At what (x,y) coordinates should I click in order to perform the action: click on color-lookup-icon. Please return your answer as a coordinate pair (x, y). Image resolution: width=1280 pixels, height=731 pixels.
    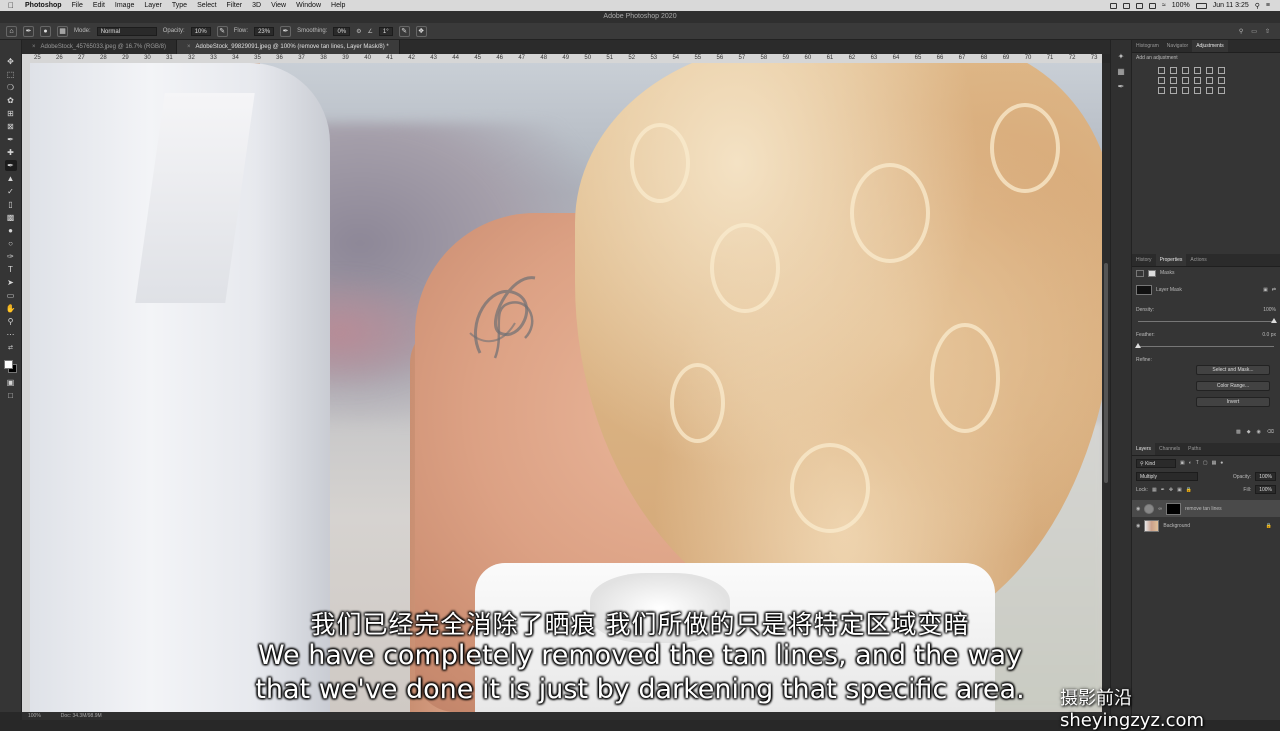
    Looking at the image, I should click on (1221, 80).